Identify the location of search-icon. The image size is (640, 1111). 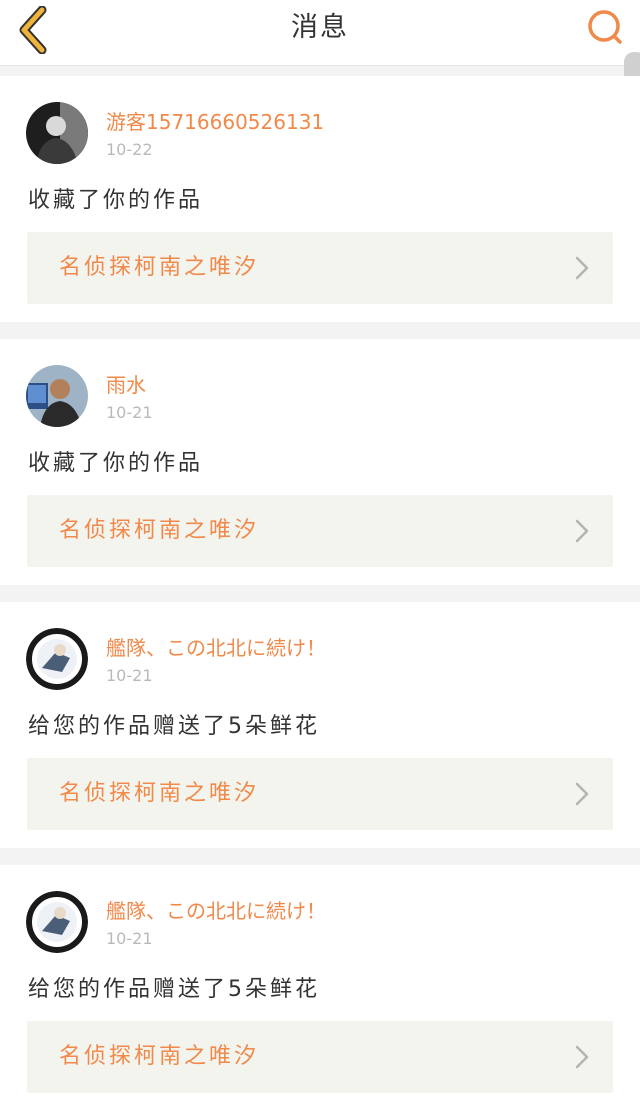
(605, 27).